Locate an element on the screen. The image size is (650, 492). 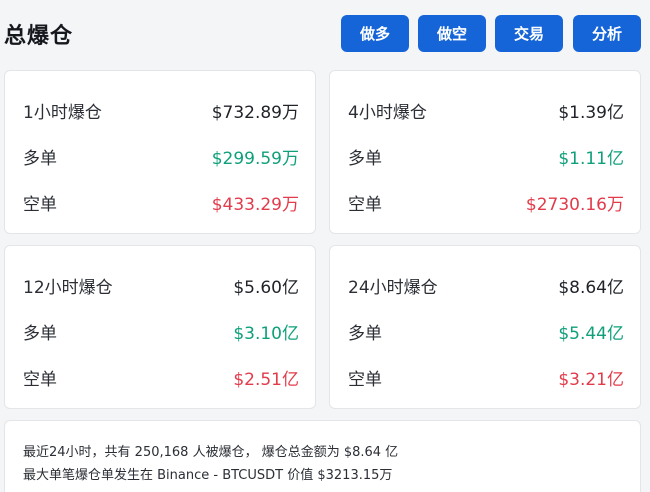
card-short-row: 空单 $2730.16万 is located at coordinates (486, 202).